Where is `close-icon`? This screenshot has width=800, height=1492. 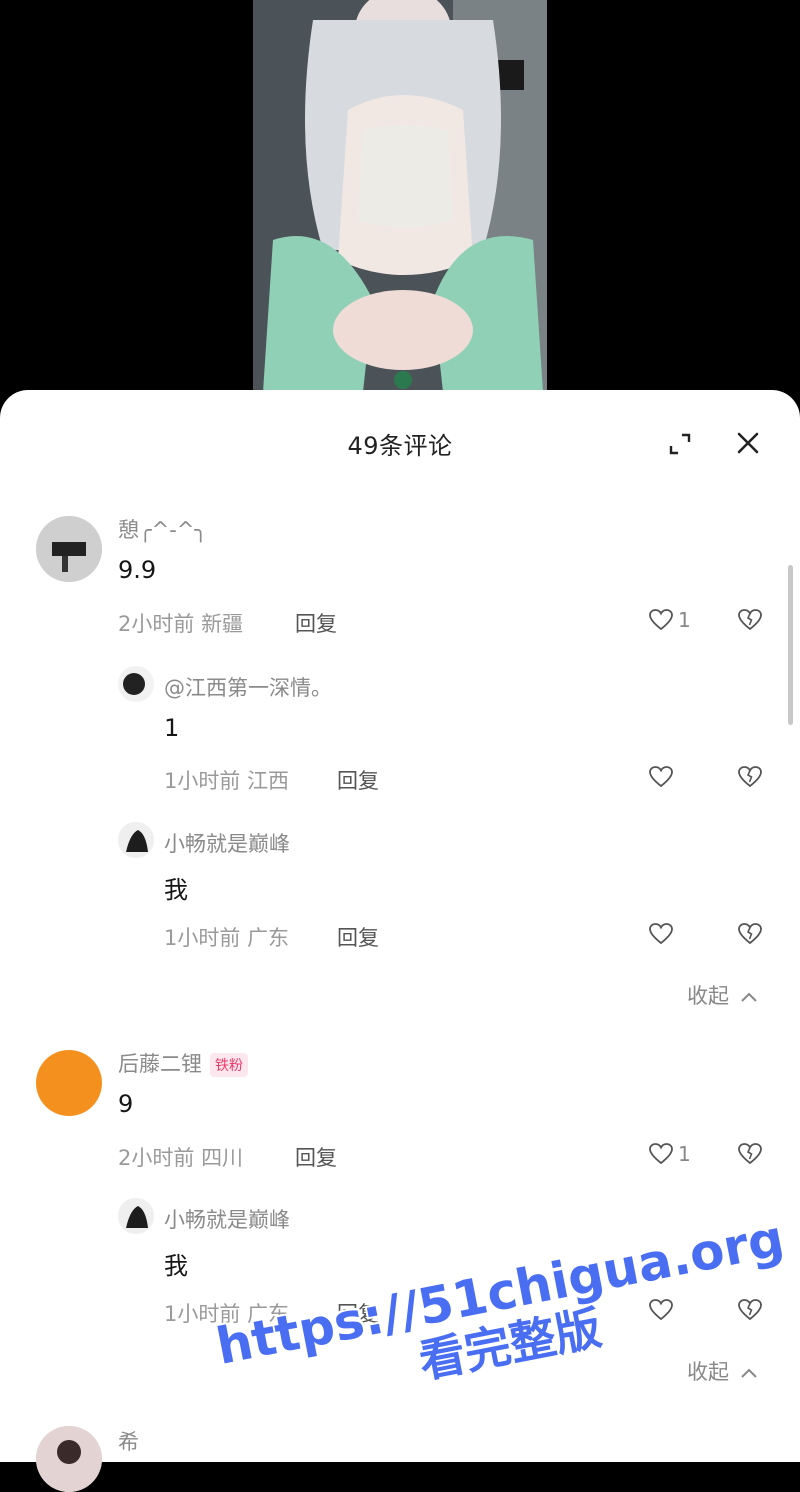
close-icon is located at coordinates (748, 443).